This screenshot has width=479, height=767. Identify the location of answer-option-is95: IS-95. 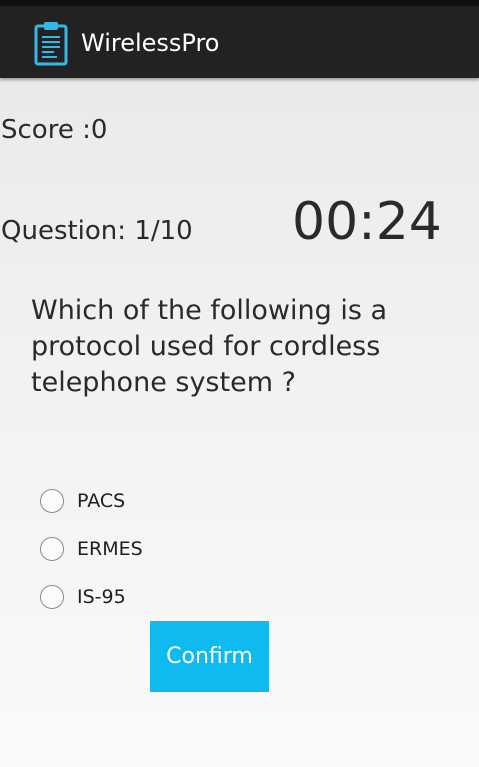
(83, 597).